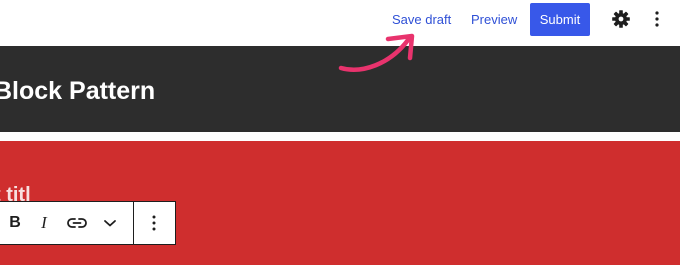 This screenshot has height=265, width=680. Describe the element at coordinates (340, 91) in the screenshot. I see `page-title: Block Pattern` at that location.